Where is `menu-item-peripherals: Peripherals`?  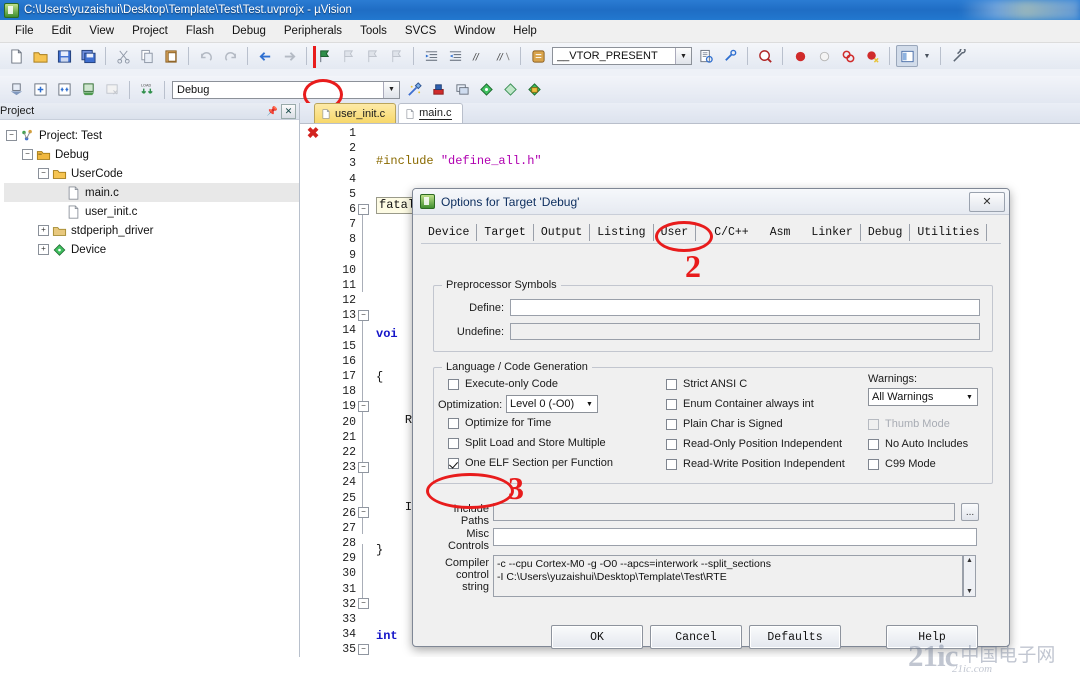
menu-item-peripherals: Peripherals is located at coordinates (313, 31).